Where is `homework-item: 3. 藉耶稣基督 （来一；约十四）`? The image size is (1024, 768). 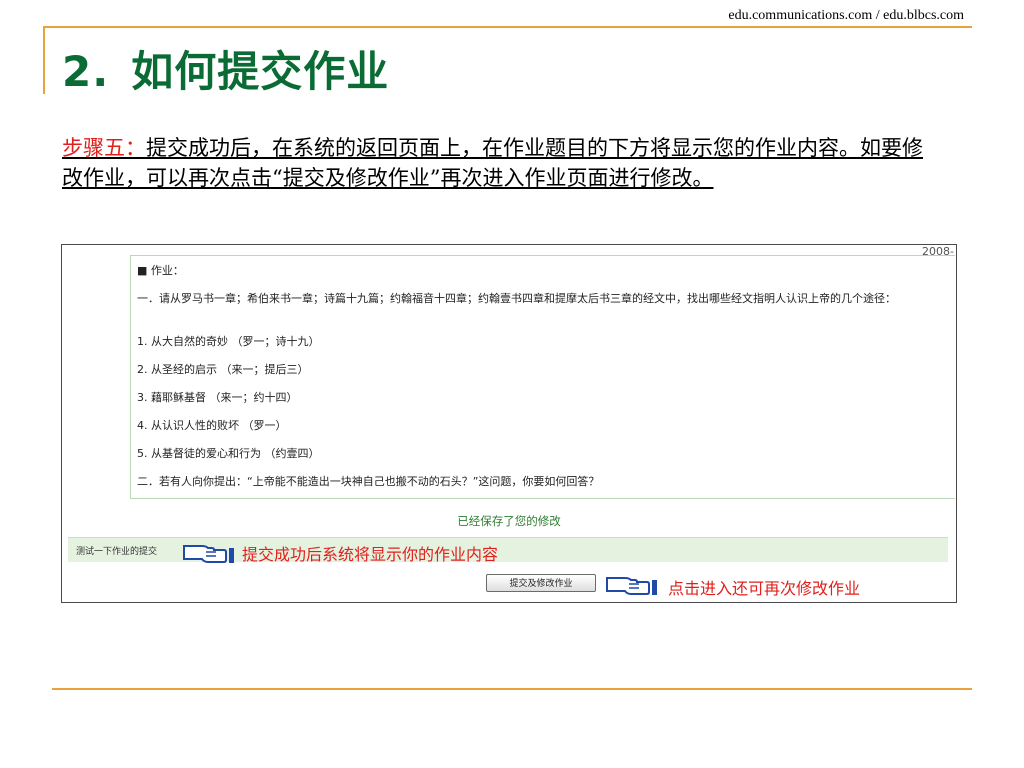 homework-item: 3. 藉耶稣基督 （来一；约十四） is located at coordinates (217, 397).